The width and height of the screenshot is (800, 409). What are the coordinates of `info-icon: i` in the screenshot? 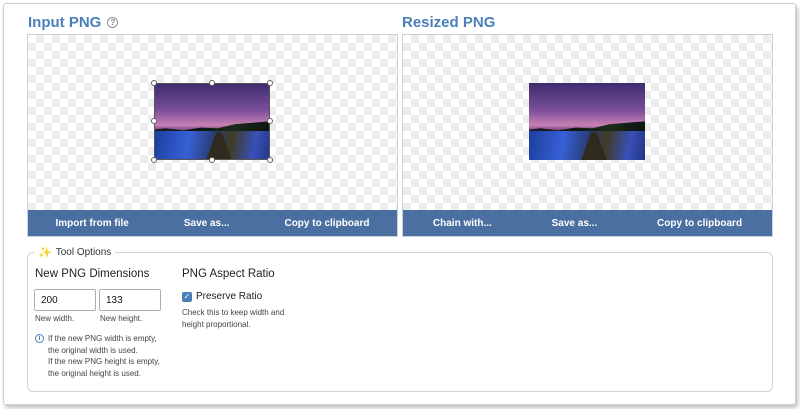 It's located at (39, 338).